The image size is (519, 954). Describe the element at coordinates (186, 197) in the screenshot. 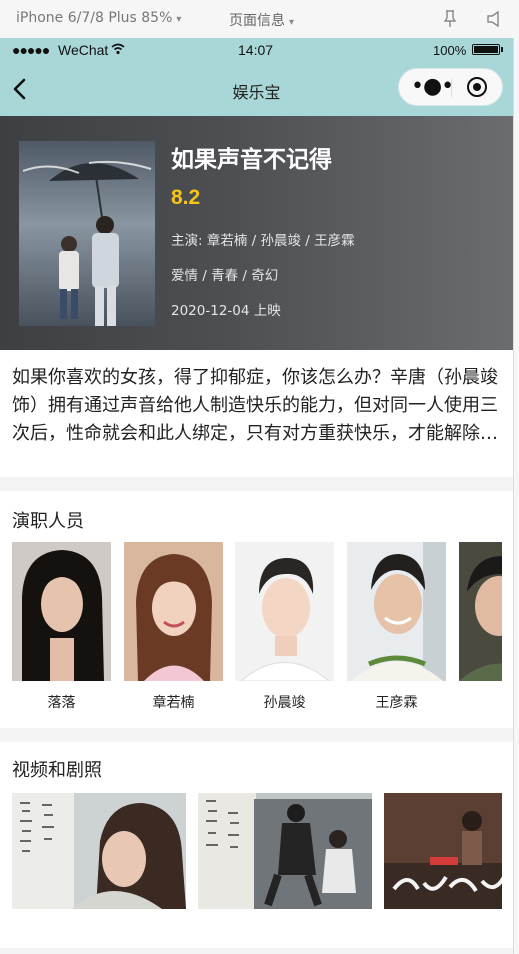

I see `movie-rating: 8.2` at that location.